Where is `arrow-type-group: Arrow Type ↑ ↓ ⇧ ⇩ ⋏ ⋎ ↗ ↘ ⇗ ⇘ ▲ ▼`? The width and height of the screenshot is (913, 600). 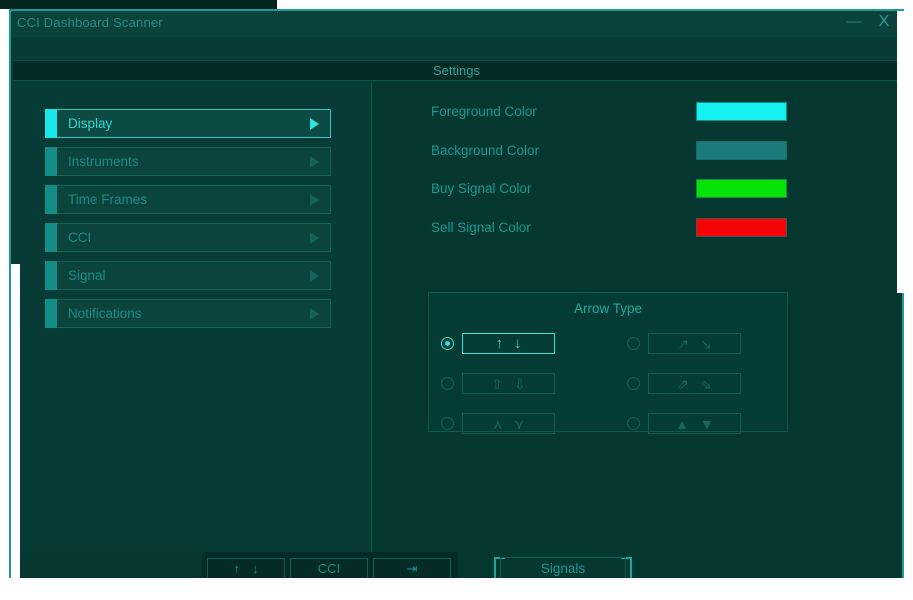 arrow-type-group: Arrow Type ↑ ↓ ⇧ ⇩ ⋏ ⋎ ↗ ↘ ⇗ ⇘ ▲ ▼ is located at coordinates (608, 363).